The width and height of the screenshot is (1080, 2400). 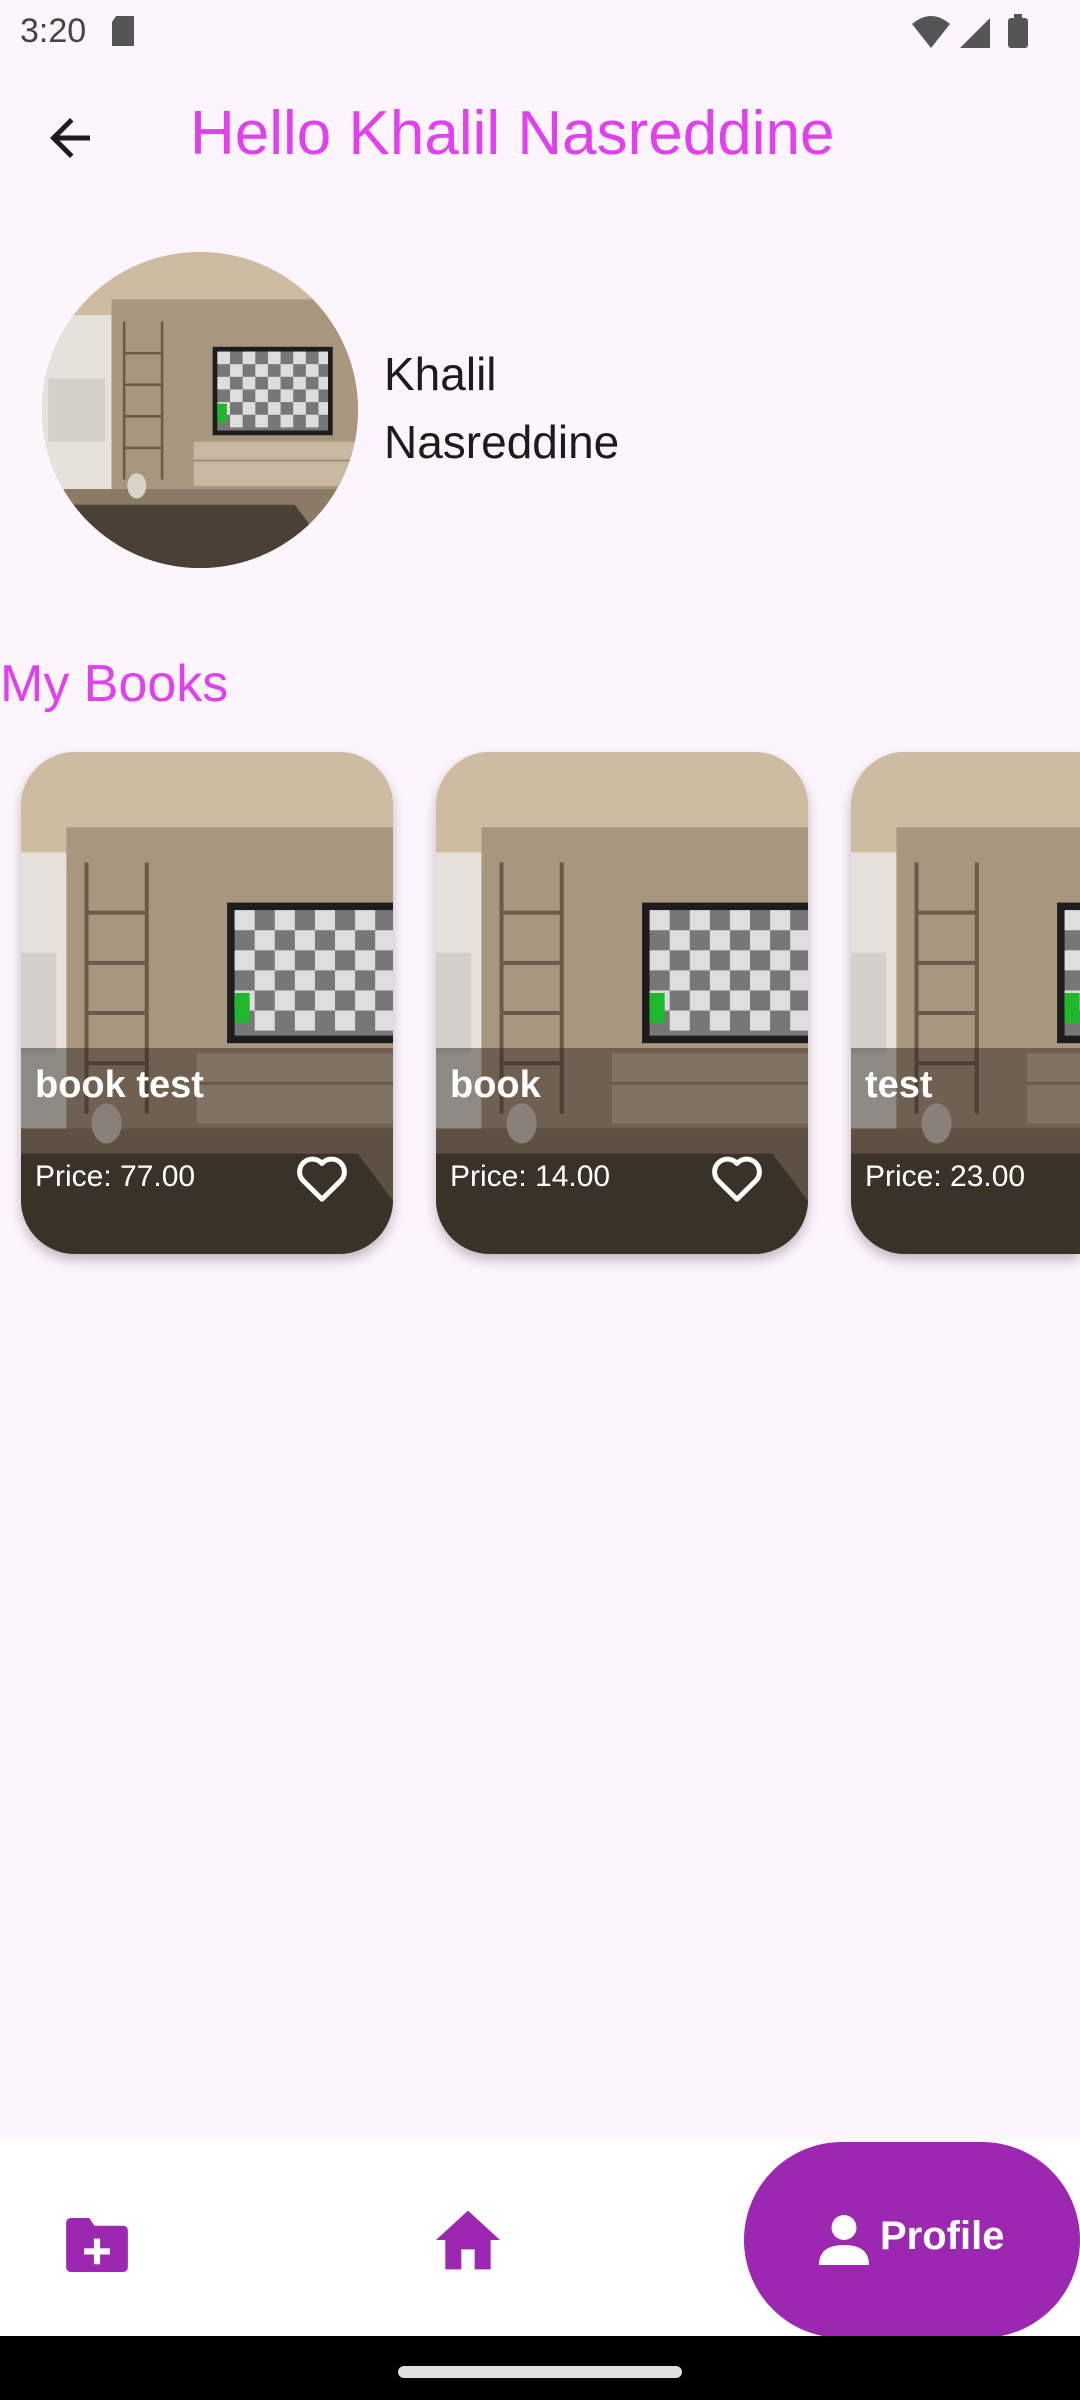 What do you see at coordinates (114, 684) in the screenshot?
I see `my-books-heading: My Books` at bounding box center [114, 684].